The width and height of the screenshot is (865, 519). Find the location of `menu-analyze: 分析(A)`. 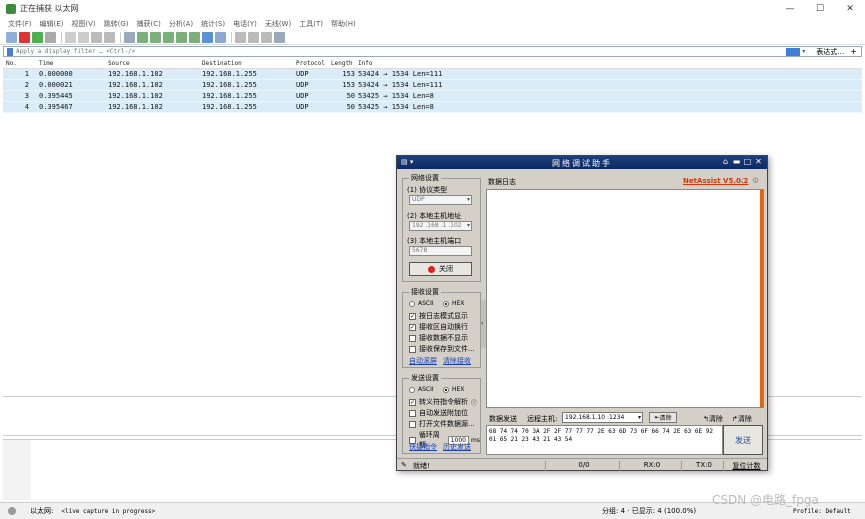

menu-analyze: 分析(A) is located at coordinates (181, 24).